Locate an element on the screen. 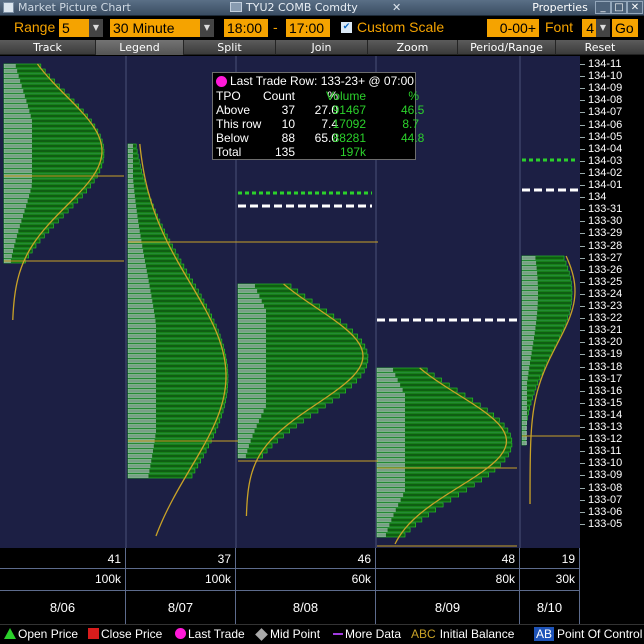 The image size is (644, 644). session-date: 8/07 is located at coordinates (180, 607).